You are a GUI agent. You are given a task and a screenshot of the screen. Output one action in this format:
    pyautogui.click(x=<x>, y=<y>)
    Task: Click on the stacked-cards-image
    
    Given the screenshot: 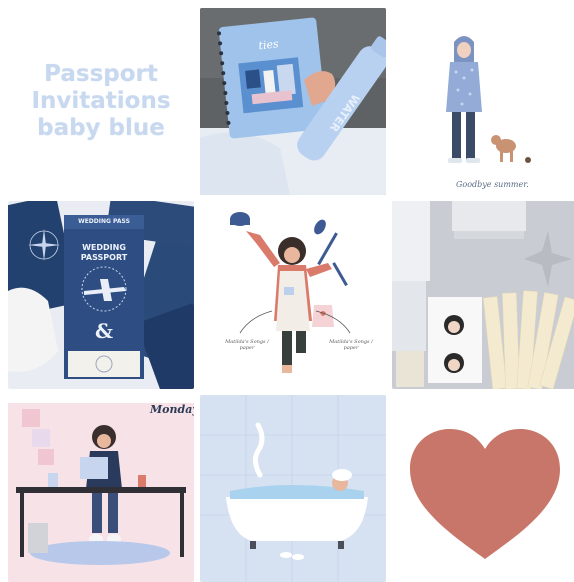 What is the action you would take?
    pyautogui.click(x=483, y=295)
    